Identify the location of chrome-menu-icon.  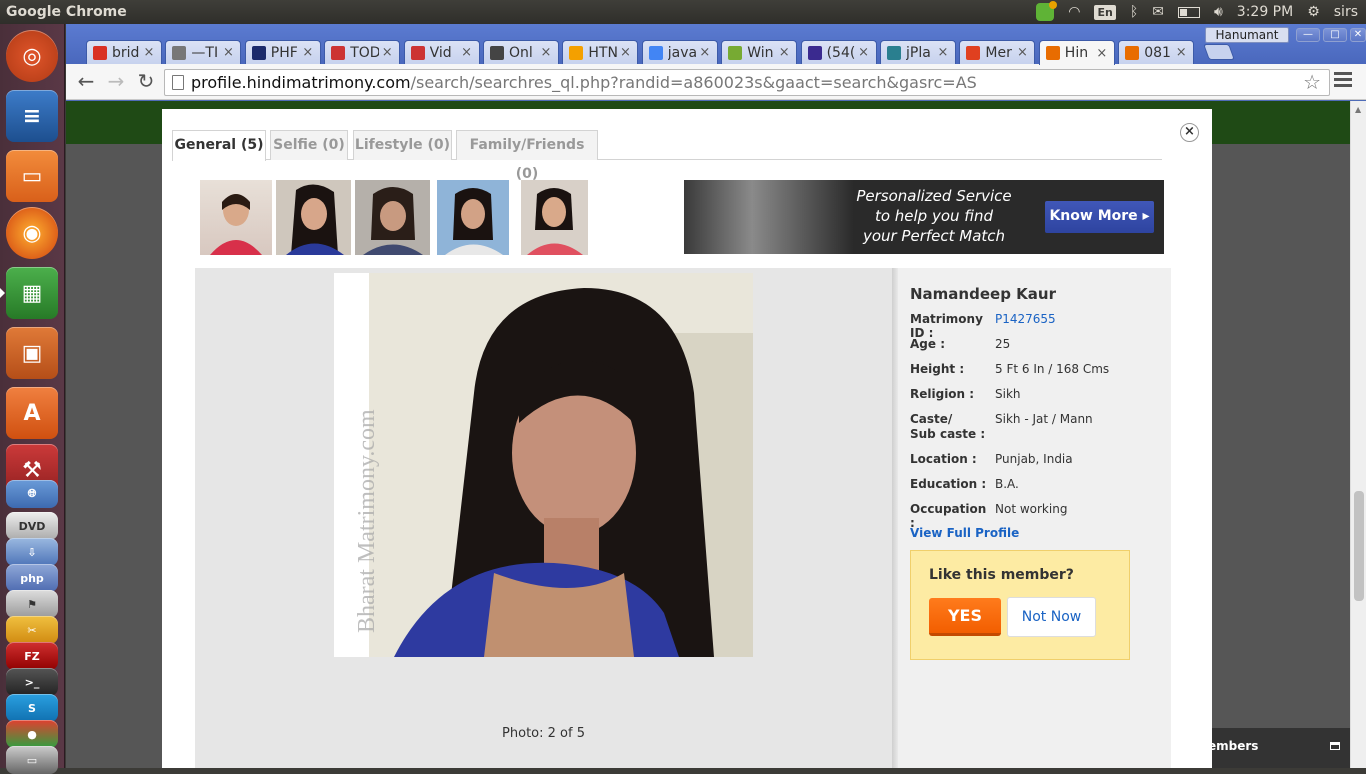
(1343, 81).